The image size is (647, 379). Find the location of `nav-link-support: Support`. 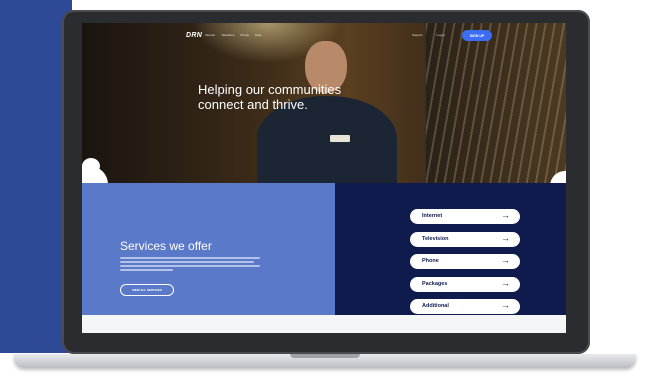

nav-link-support: Support is located at coordinates (417, 35).